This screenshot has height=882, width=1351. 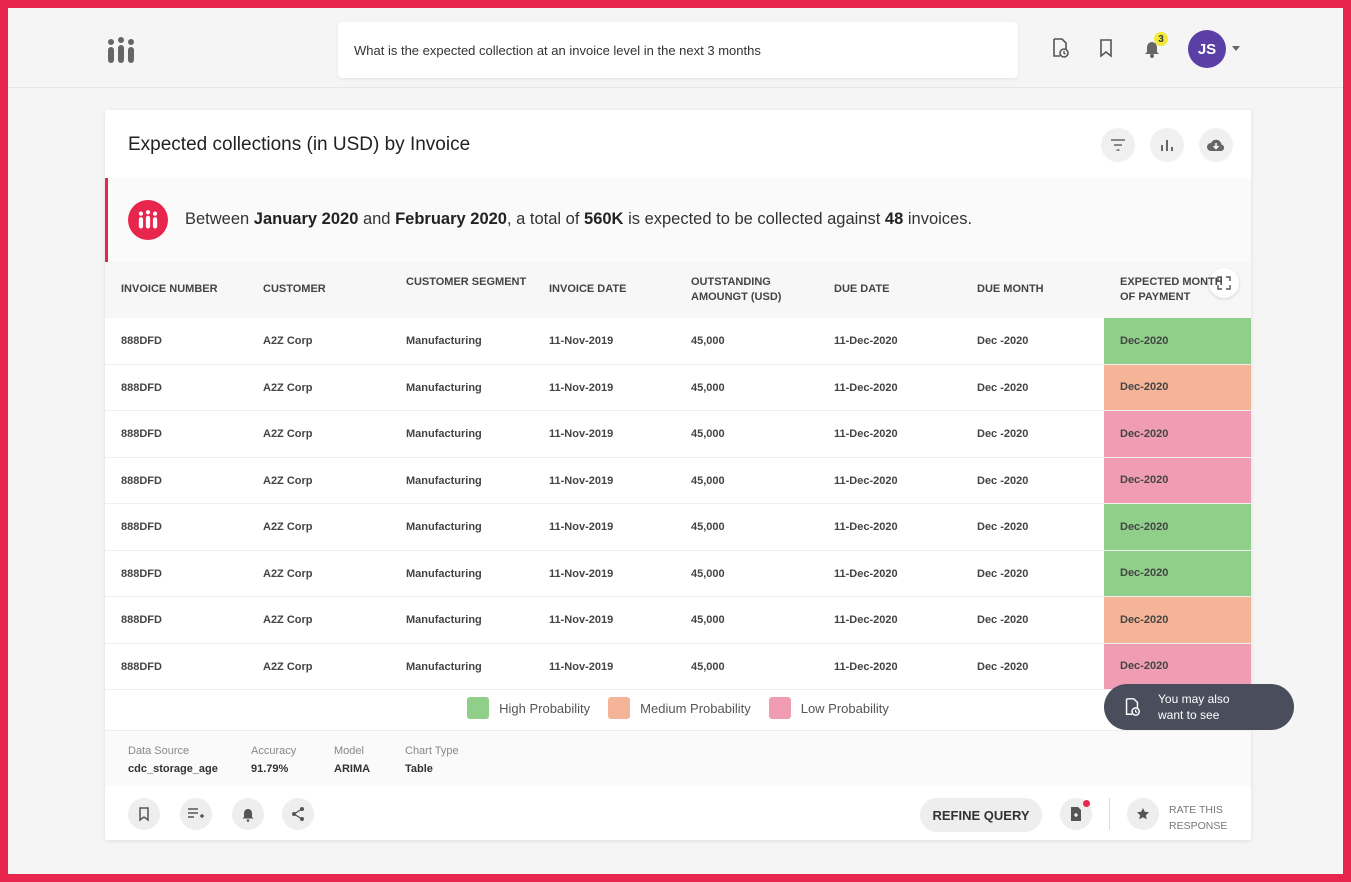 I want to click on suggestions-tooltip: You may also want to see, so click(x=1199, y=707).